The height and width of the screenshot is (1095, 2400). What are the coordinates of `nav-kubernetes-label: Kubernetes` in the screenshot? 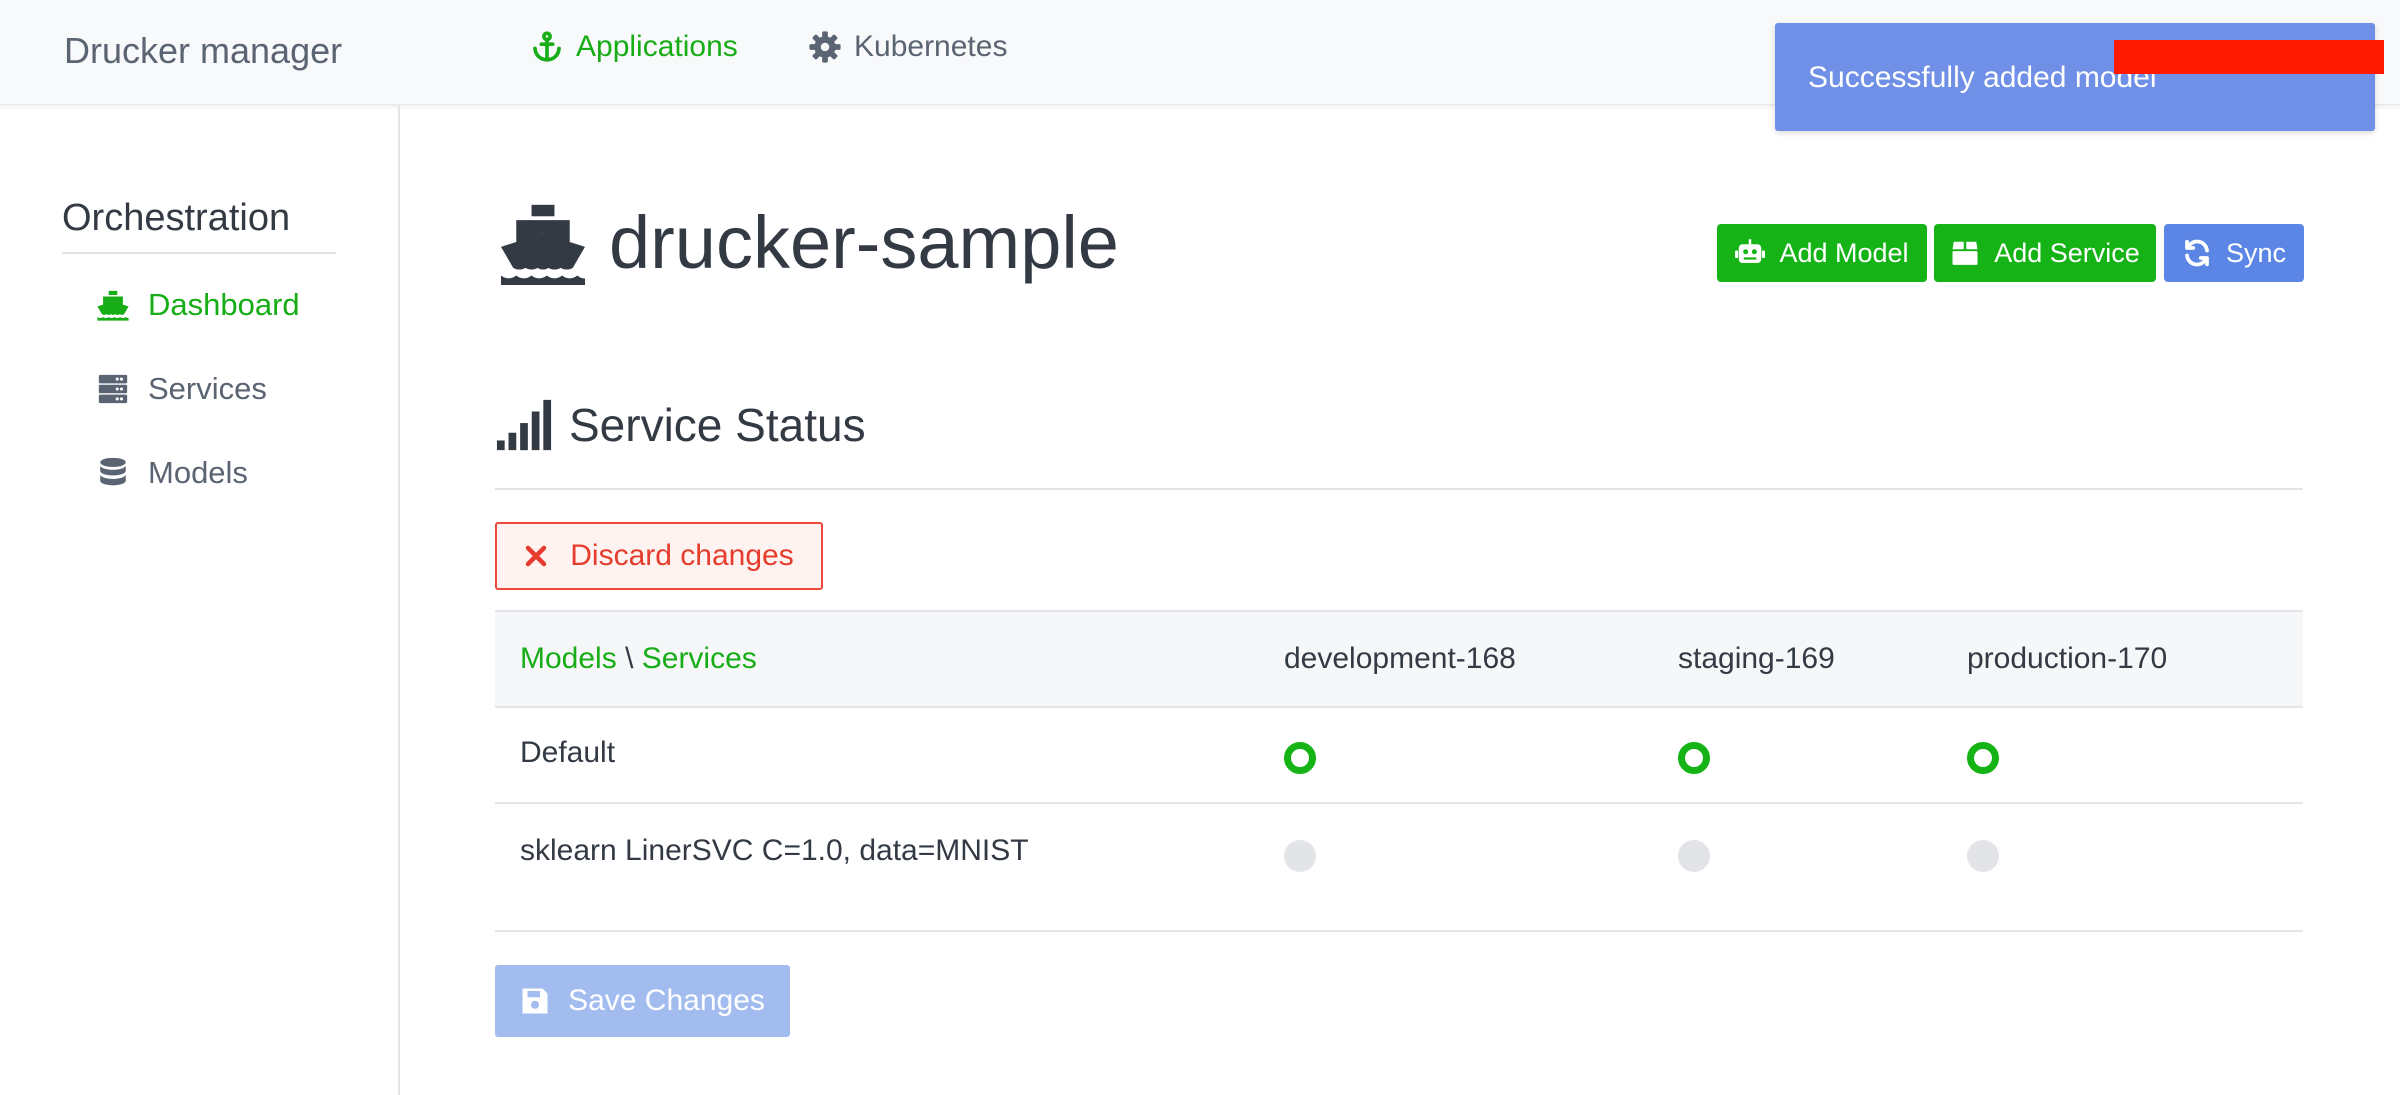 It's located at (931, 46).